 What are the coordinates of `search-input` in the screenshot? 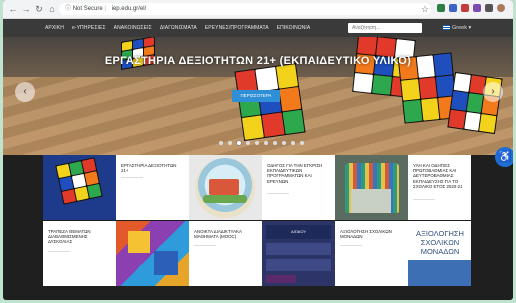 It's located at (385, 28).